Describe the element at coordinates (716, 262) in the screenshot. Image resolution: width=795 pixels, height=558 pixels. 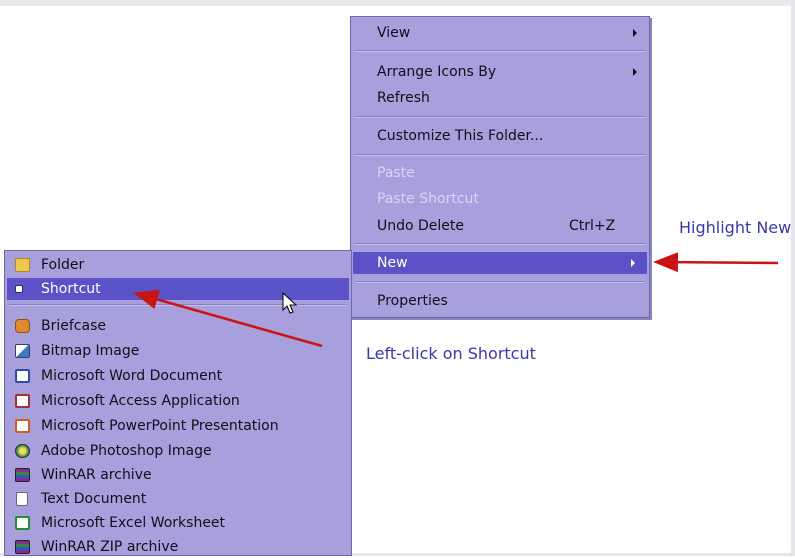
I see `arrow-to-new` at that location.